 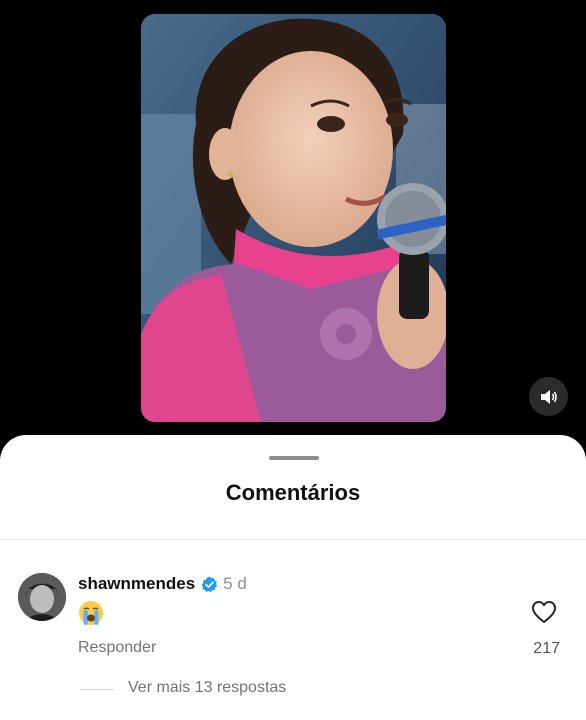 What do you see at coordinates (207, 688) in the screenshot?
I see `view-replies-button: Ver mais 13 respostas` at bounding box center [207, 688].